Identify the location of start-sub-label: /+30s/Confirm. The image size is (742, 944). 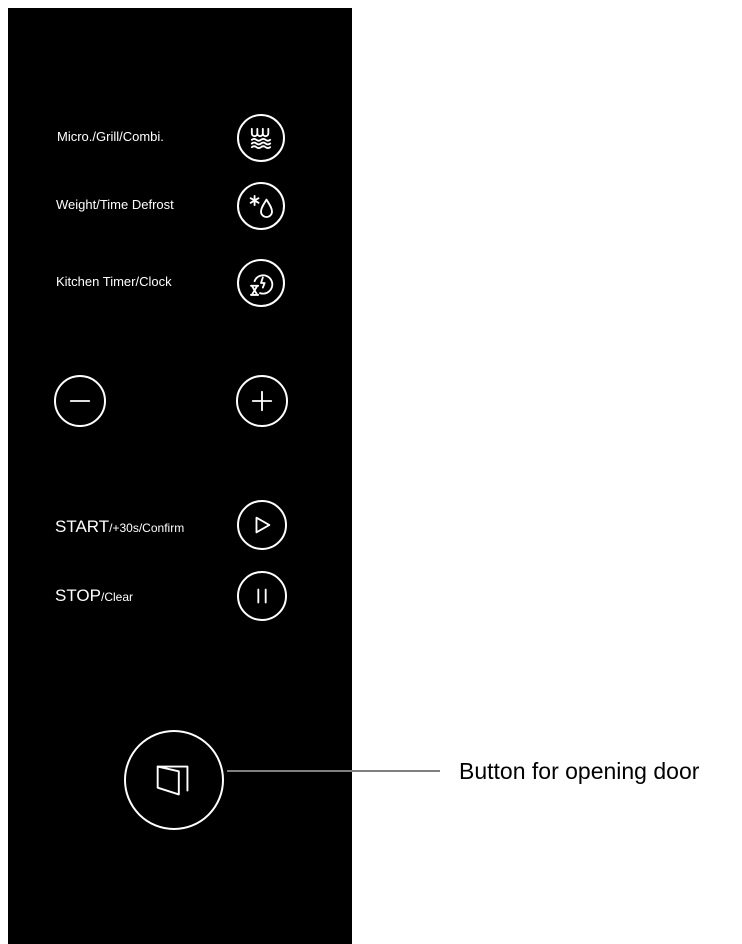
(147, 528).